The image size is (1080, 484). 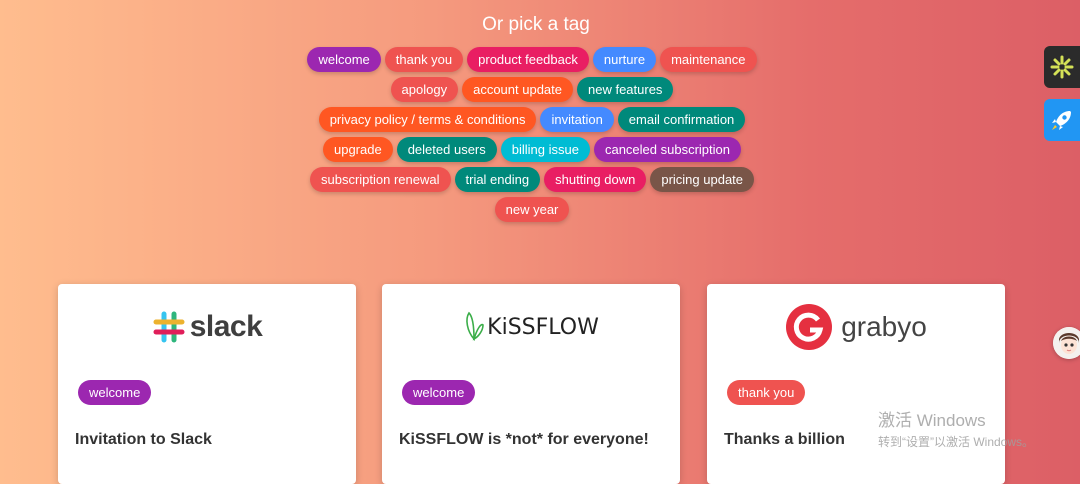 I want to click on slack-wordmark: slack, so click(x=226, y=326).